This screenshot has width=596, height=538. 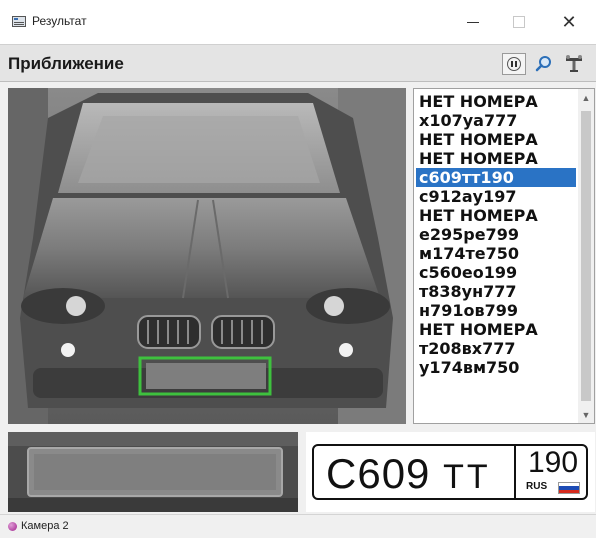 I want to click on plate-series: ТТ, so click(x=467, y=477).